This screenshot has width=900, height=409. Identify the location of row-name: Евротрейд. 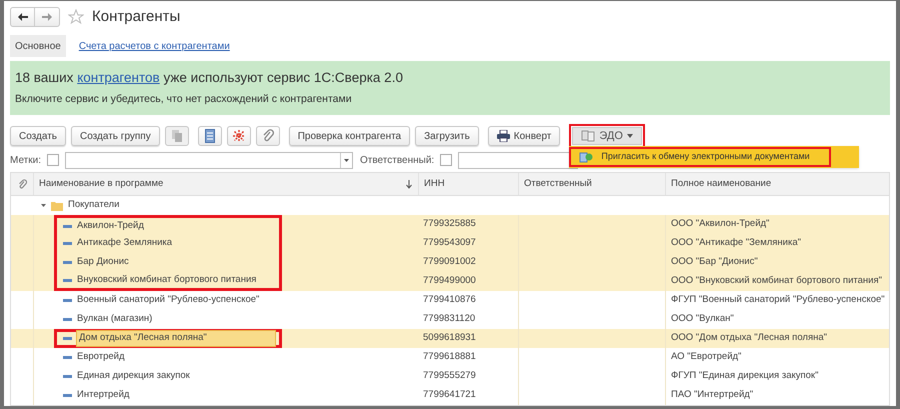
(101, 357).